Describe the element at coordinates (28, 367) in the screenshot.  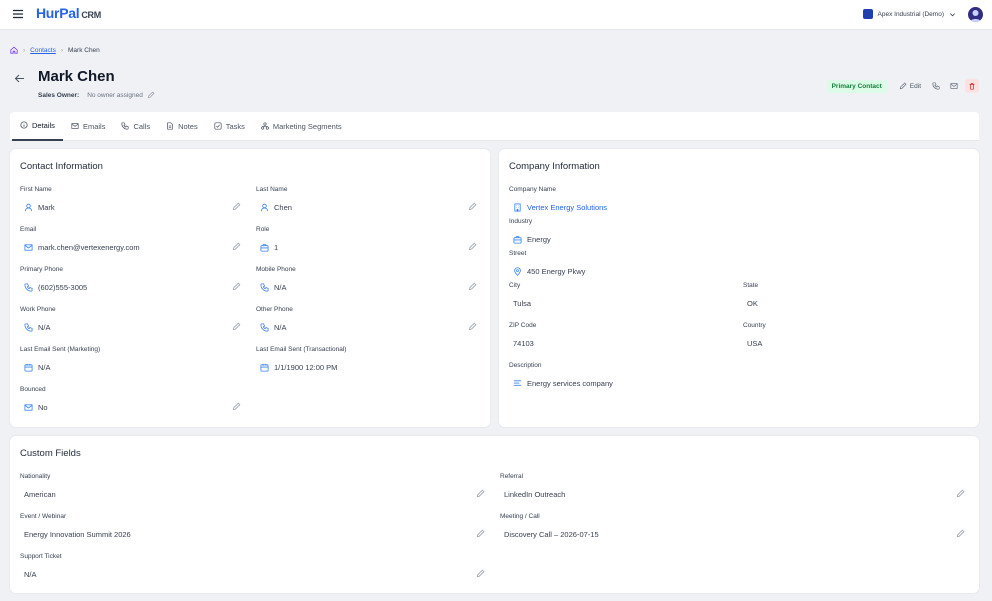
I see `calendar-icon` at that location.